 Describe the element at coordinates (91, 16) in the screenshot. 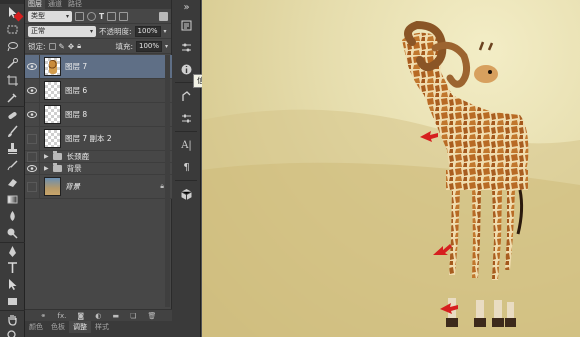

I see `filter-adjustment-icon` at that location.